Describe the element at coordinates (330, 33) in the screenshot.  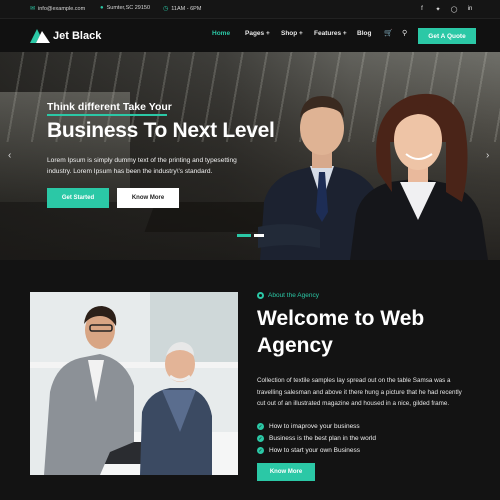
I see `nav-features: Features +` at that location.